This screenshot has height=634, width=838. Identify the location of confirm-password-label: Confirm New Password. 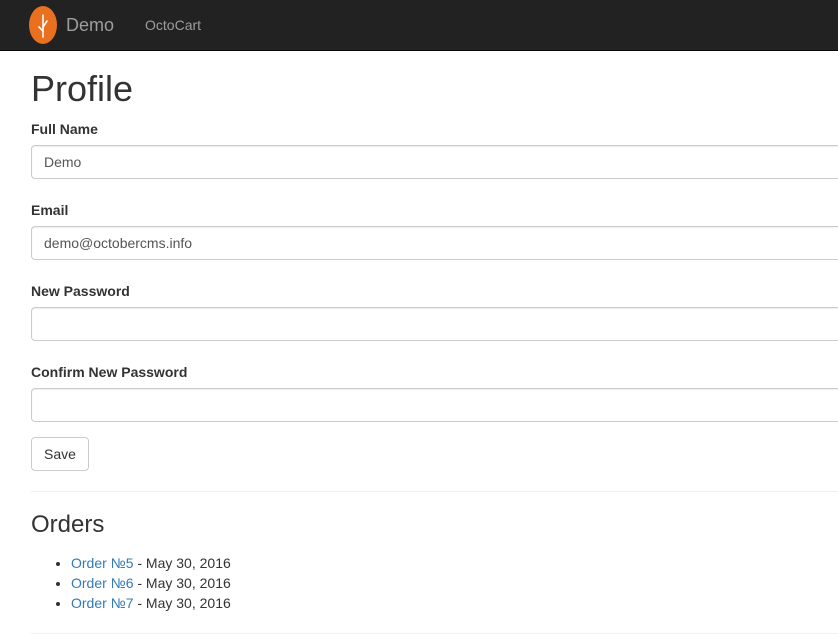
(109, 372).